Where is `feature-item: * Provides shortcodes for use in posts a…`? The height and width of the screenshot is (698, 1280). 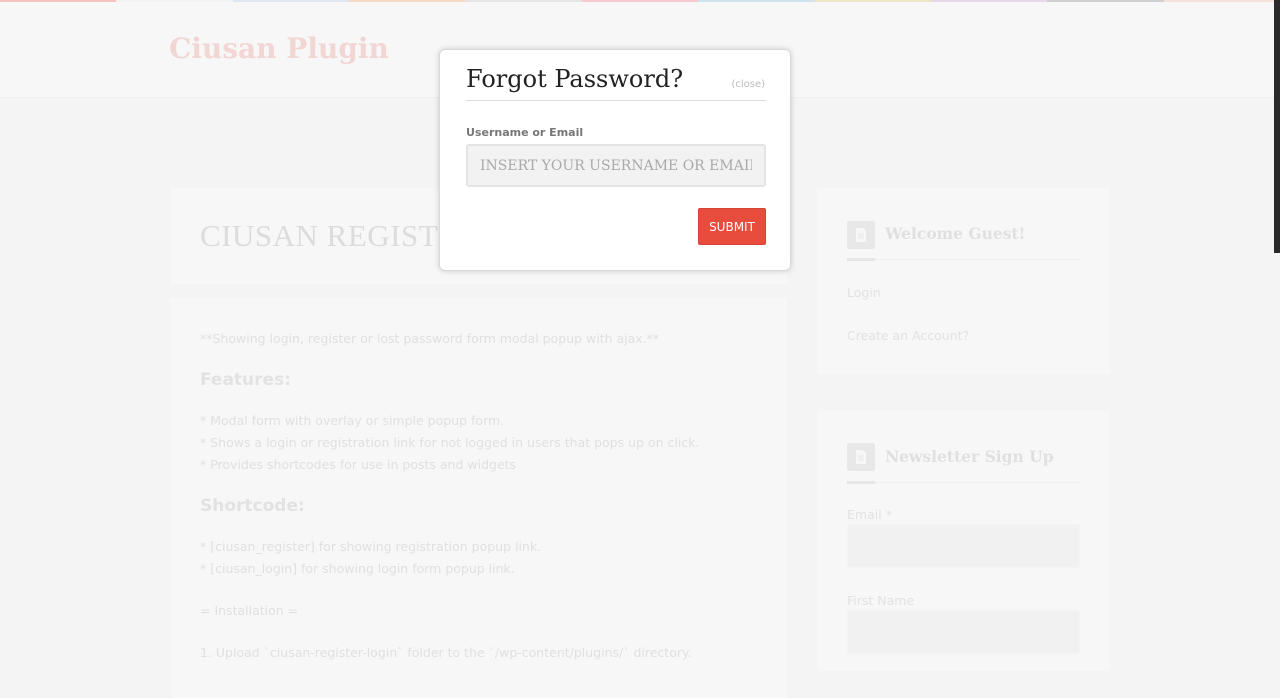
feature-item: * Provides shortcodes for use in posts a… is located at coordinates (358, 464).